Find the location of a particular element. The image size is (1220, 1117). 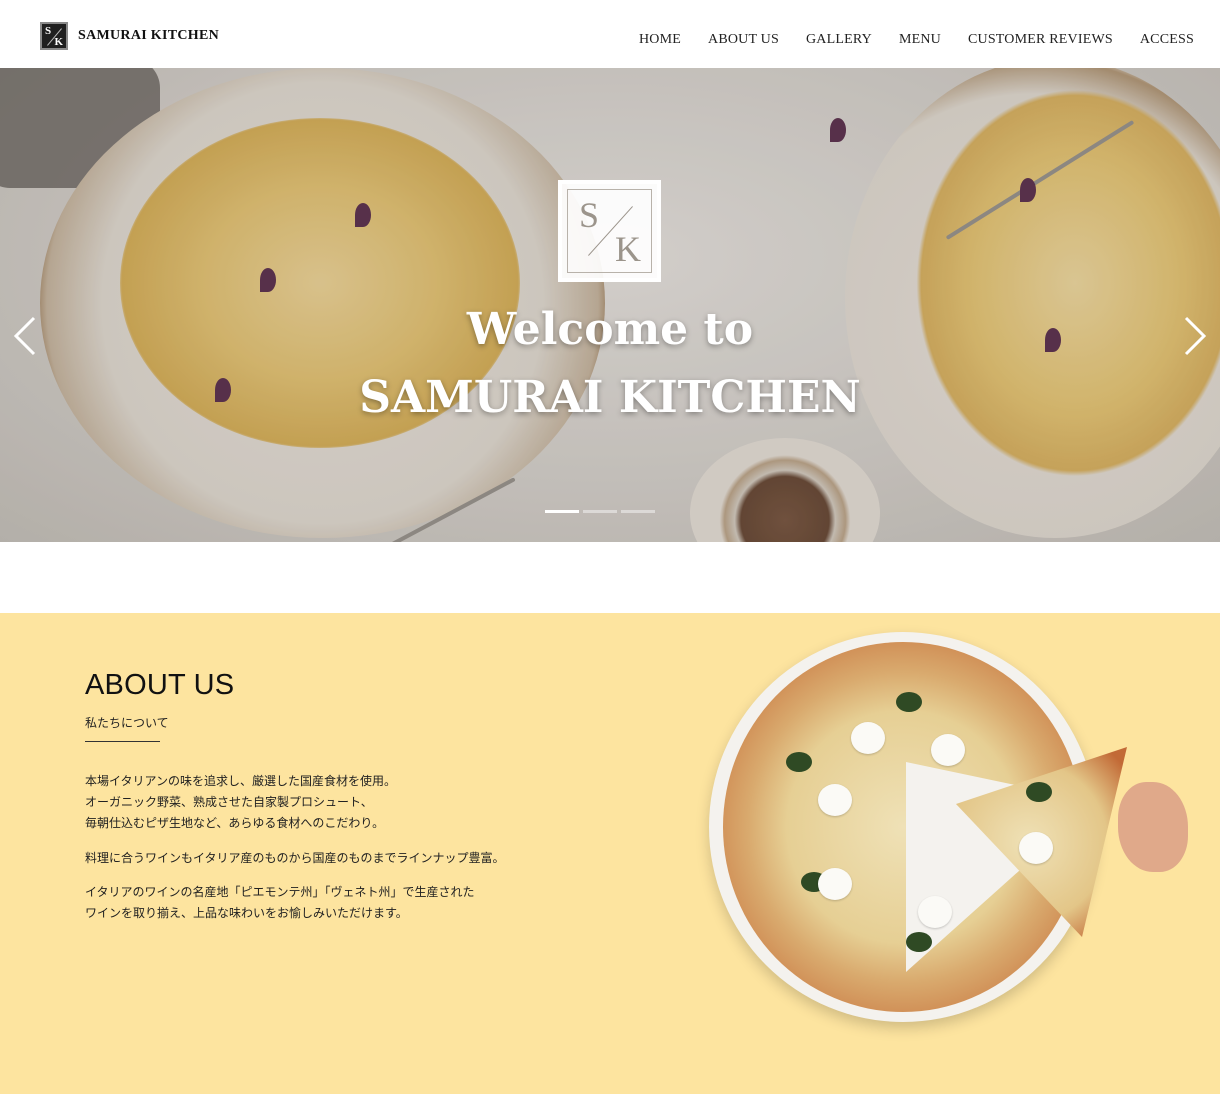

brand-name: SAMURAI KITCHEN is located at coordinates (149, 35).